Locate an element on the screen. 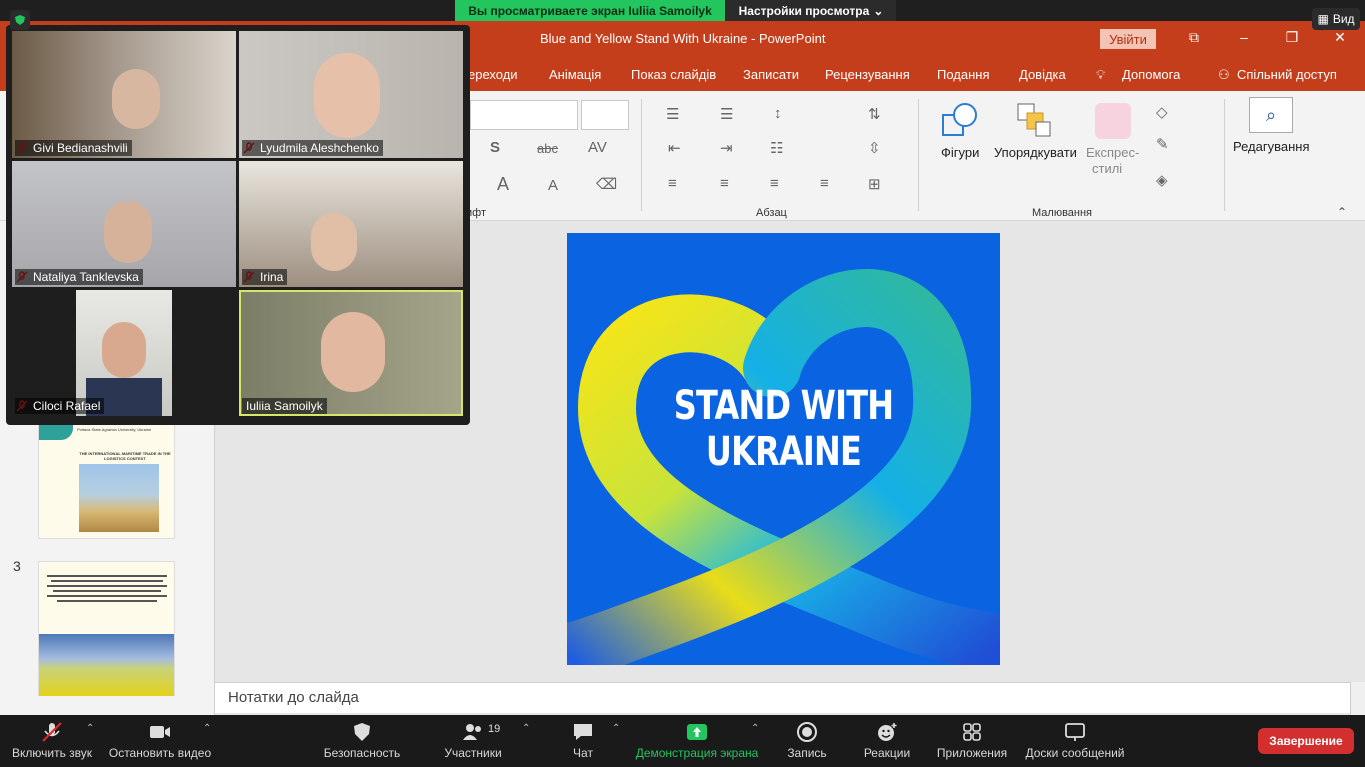 Image resolution: width=1365 pixels, height=767 pixels. justify-icon: ≡ is located at coordinates (824, 183).